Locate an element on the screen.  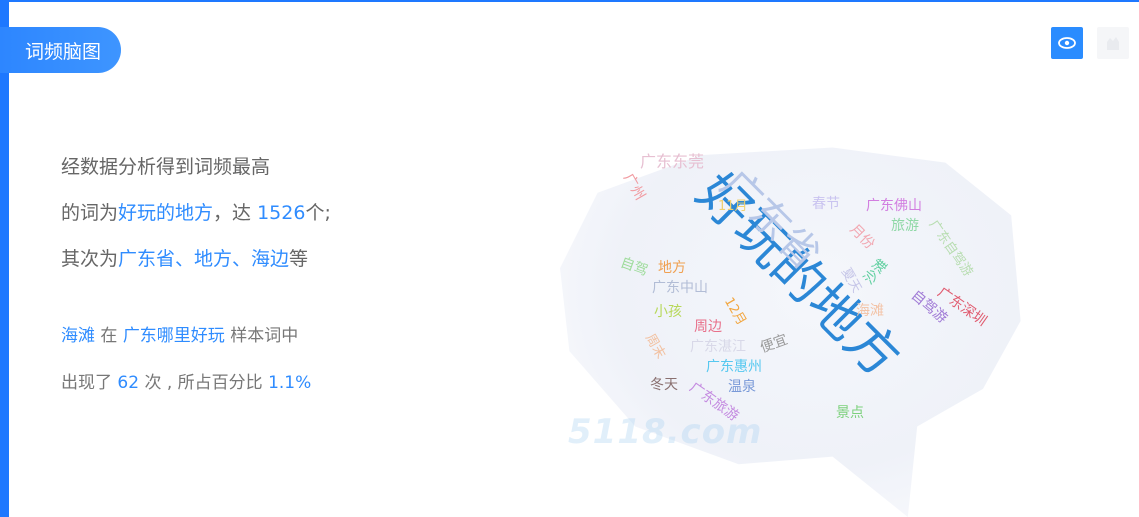
sample-times: 62 is located at coordinates (128, 383).